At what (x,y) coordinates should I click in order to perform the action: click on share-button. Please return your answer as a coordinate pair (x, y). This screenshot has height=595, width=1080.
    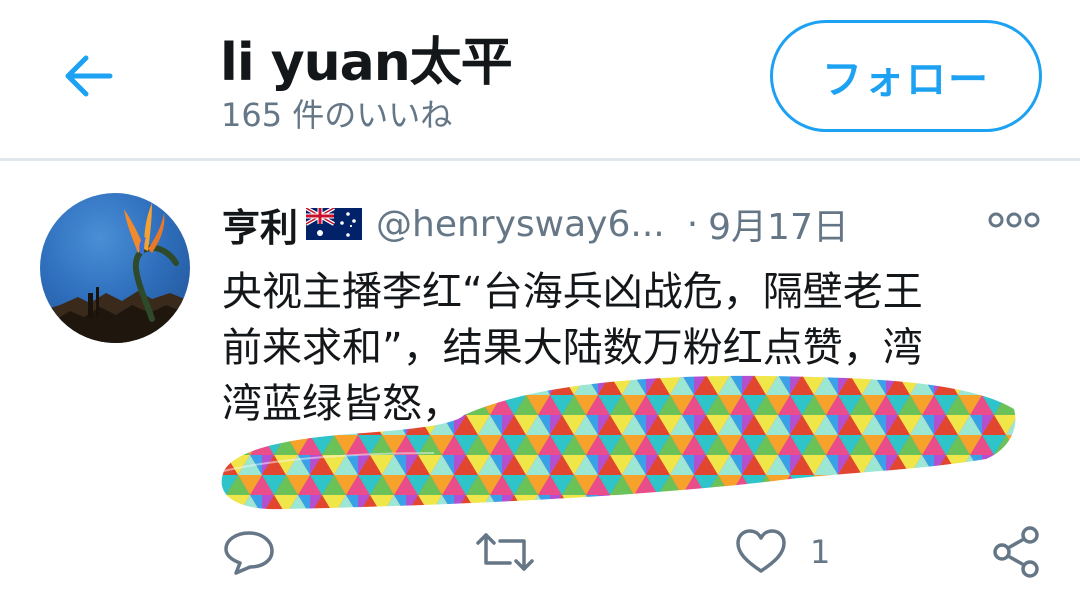
    Looking at the image, I should click on (1017, 552).